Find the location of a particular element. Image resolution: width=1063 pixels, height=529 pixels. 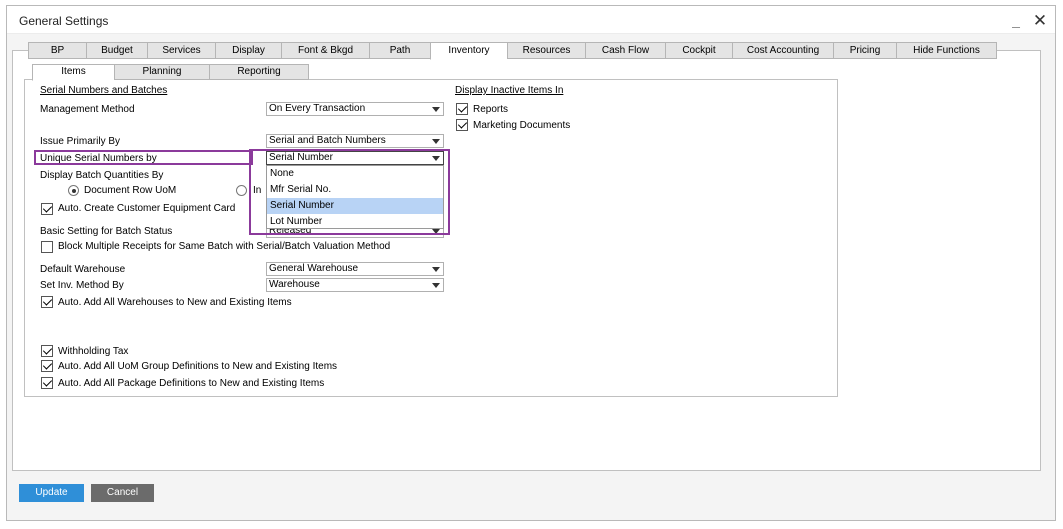

default-warehouse-value: General Warehouse is located at coordinates (314, 268).